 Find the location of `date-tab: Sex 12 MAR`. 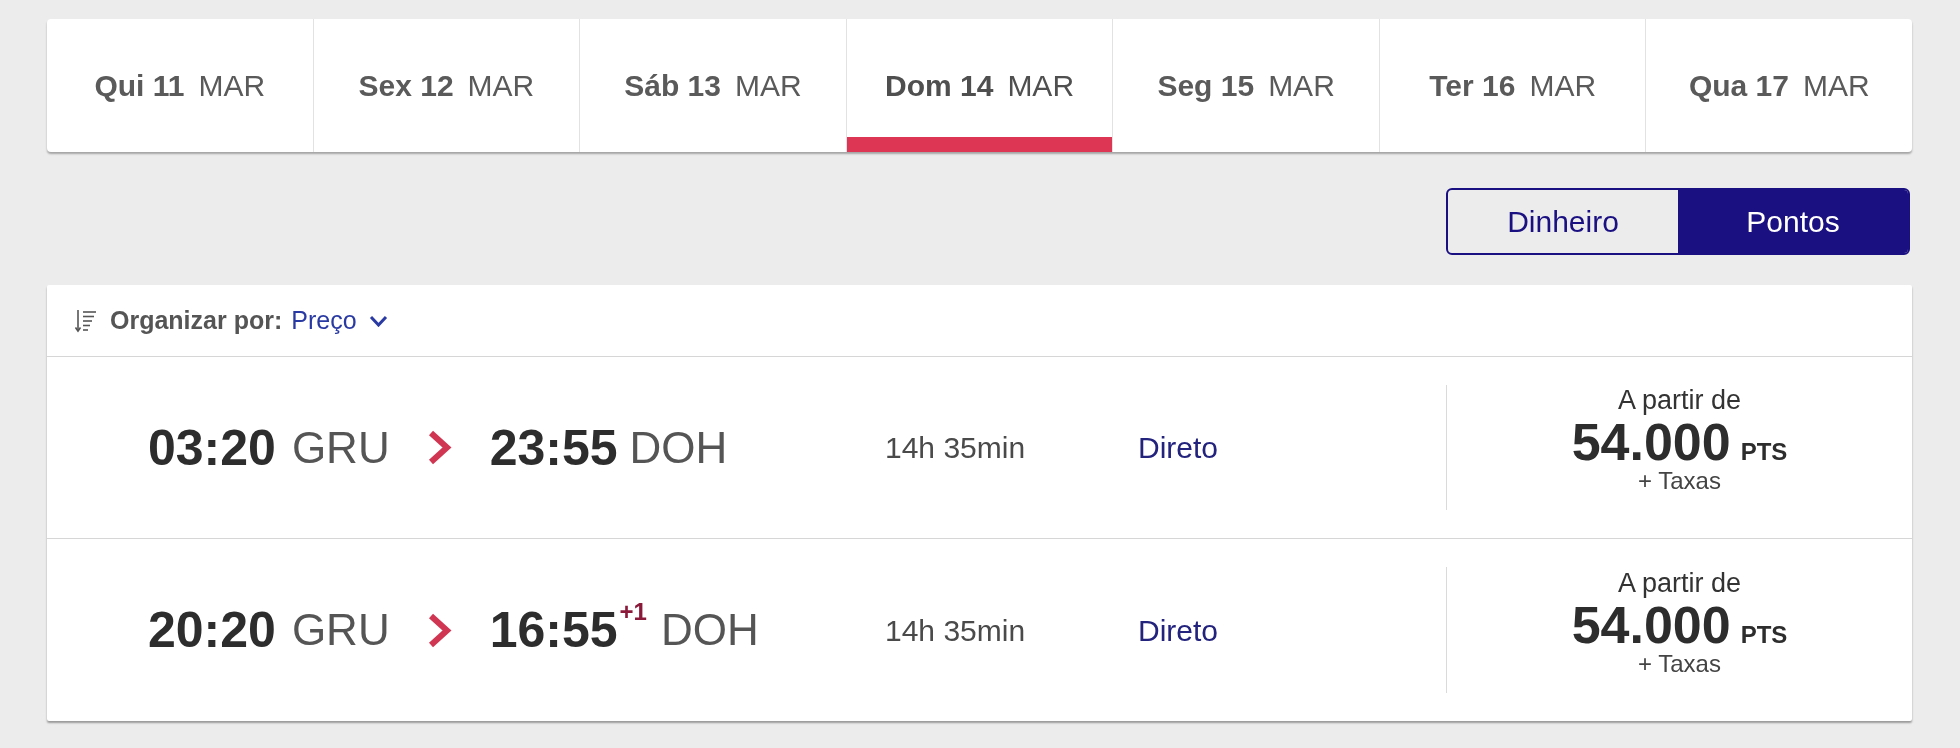

date-tab: Sex 12 MAR is located at coordinates (447, 85).